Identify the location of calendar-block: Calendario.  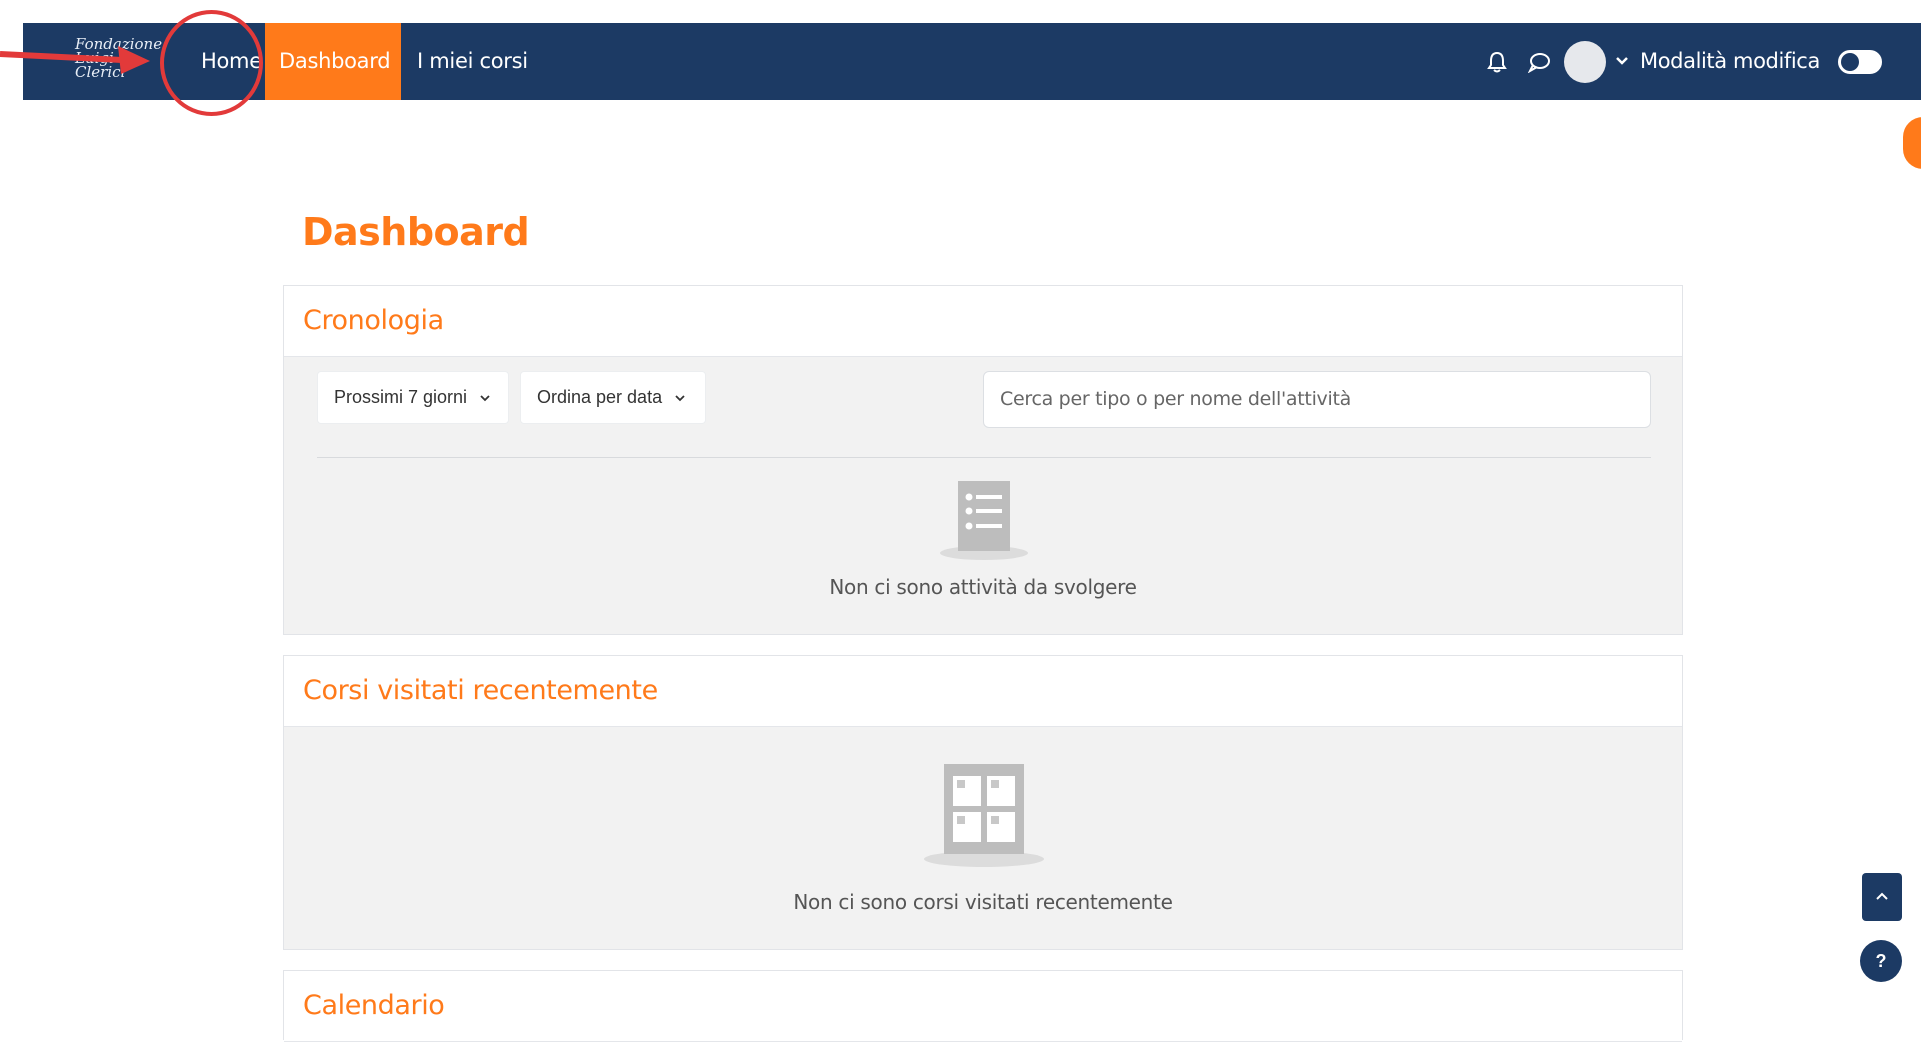
(983, 1006).